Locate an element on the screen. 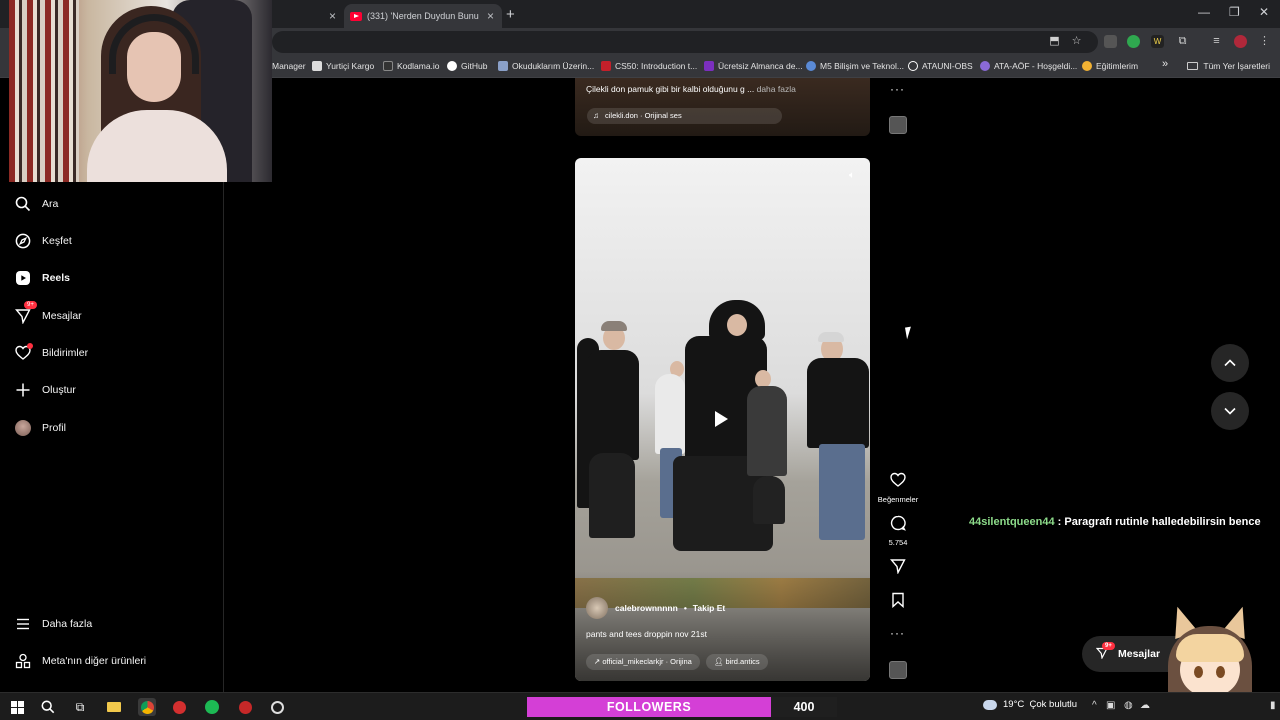  extension-w-icon: W is located at coordinates (1157, 41).